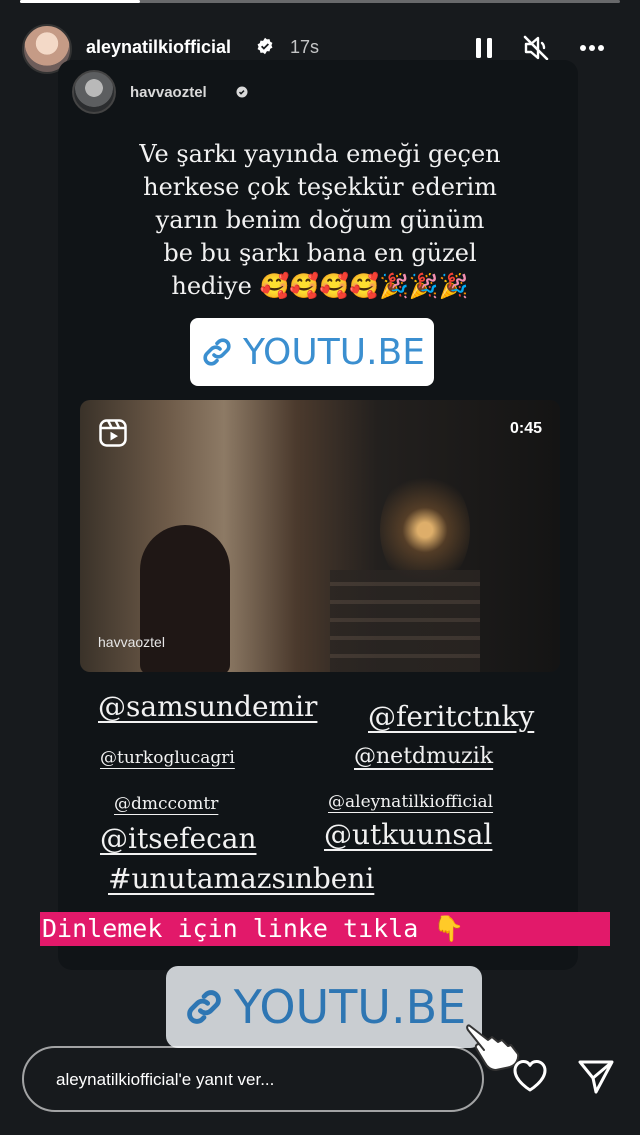  I want to click on reel-duration: 0:45, so click(525, 428).